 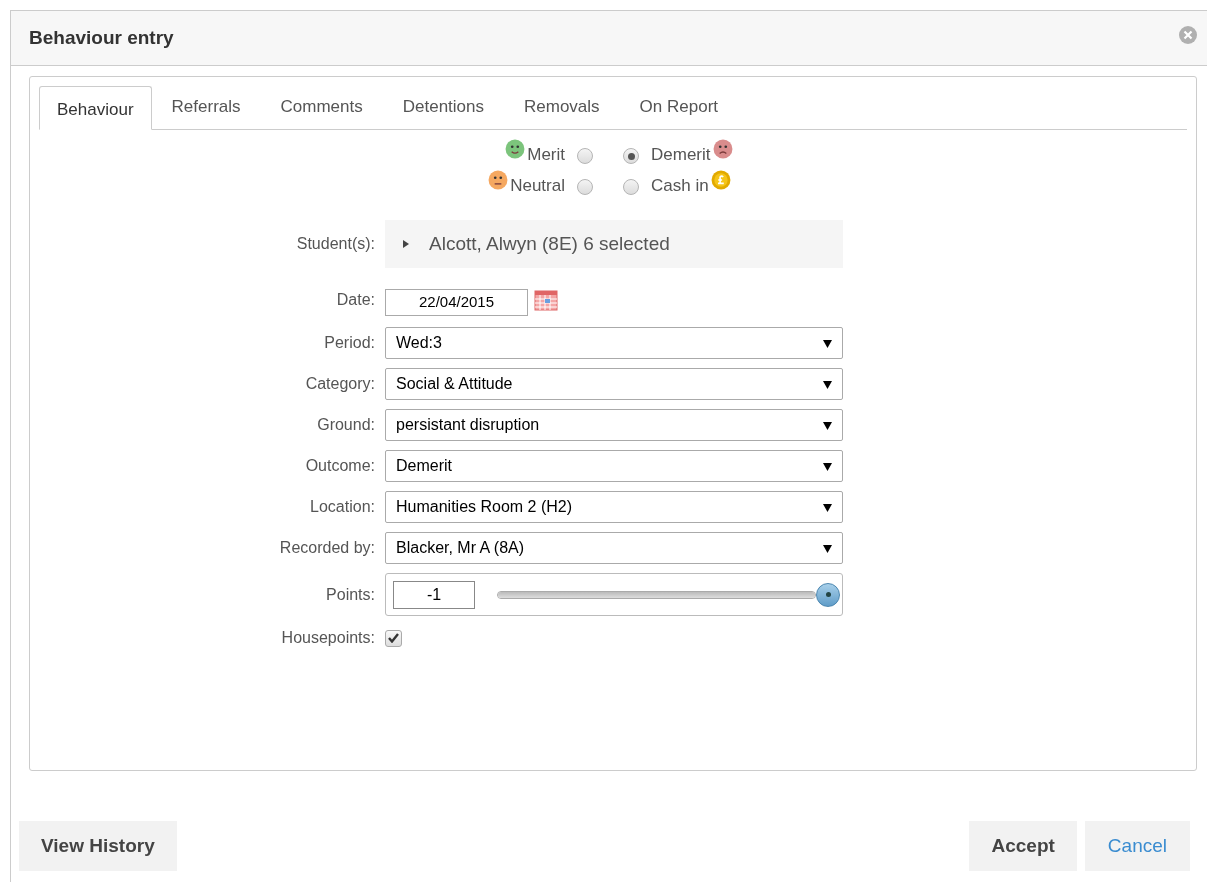 What do you see at coordinates (468, 425) in the screenshot?
I see `dropdown-value: persistant disruption` at bounding box center [468, 425].